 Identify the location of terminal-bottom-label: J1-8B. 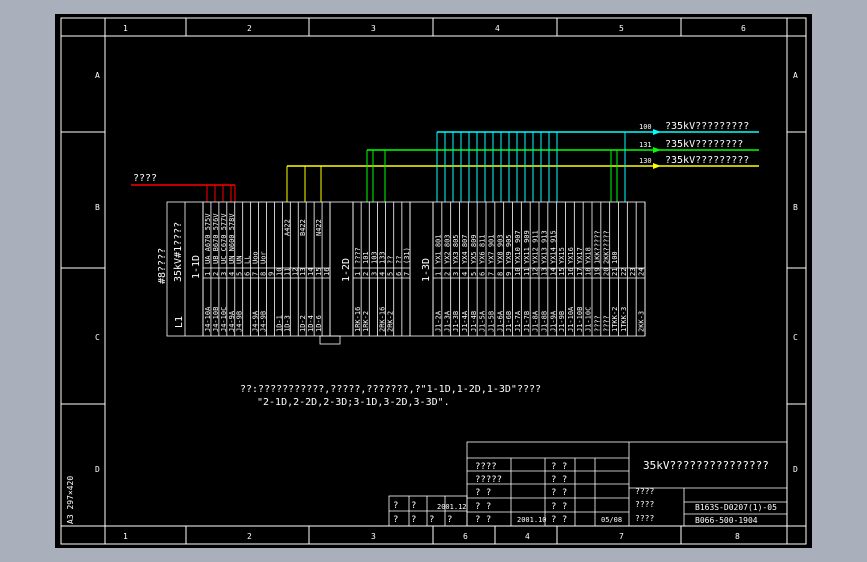
(544, 321).